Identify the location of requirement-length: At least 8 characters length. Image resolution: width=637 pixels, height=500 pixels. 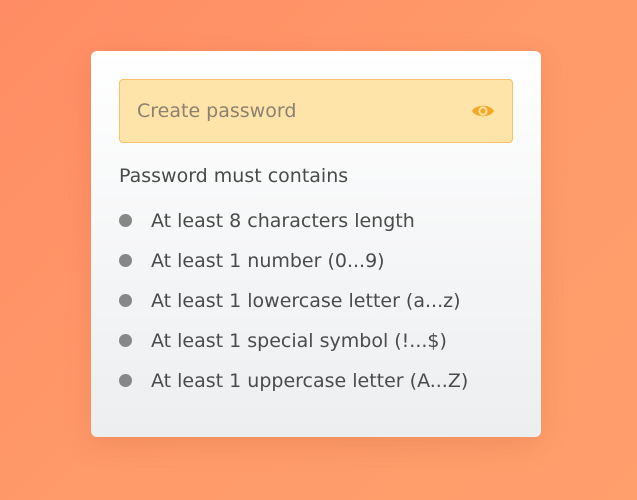
(293, 227).